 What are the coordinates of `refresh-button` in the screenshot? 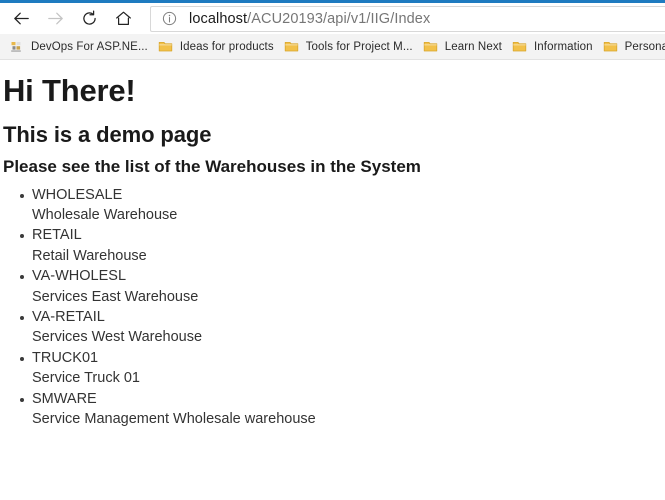 It's located at (89, 19).